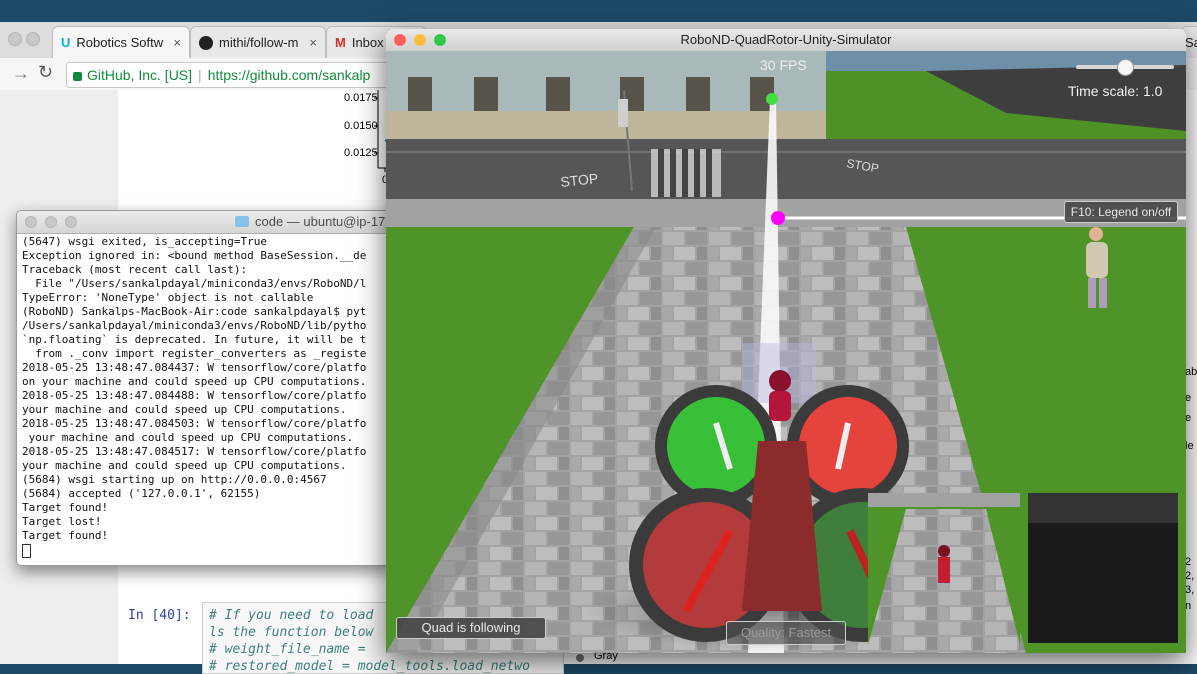 This screenshot has width=1197, height=674. I want to click on tab-label: mithi/follow-m, so click(259, 42).